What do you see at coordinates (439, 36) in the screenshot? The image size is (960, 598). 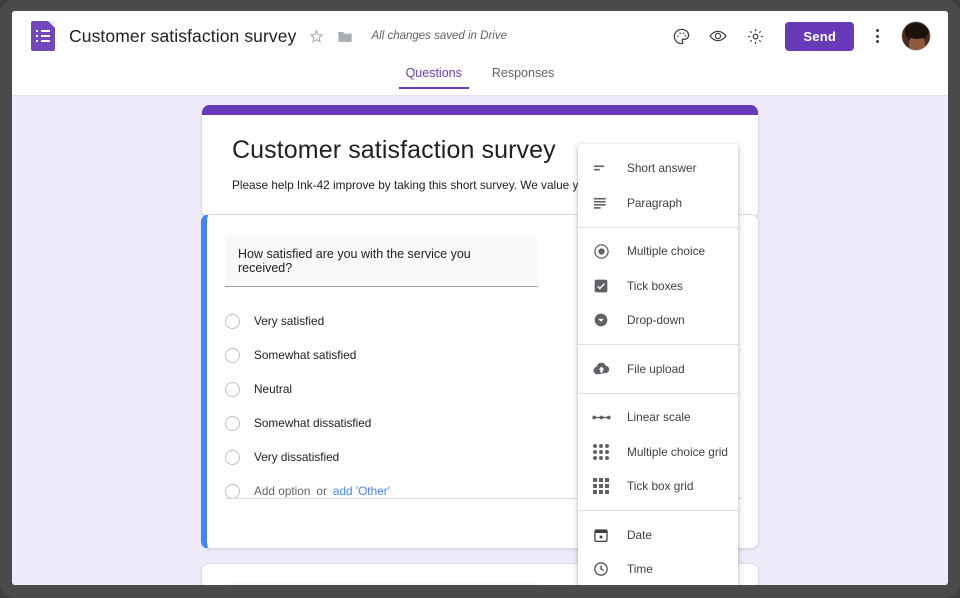 I see `save-status: All changes saved in Drive` at bounding box center [439, 36].